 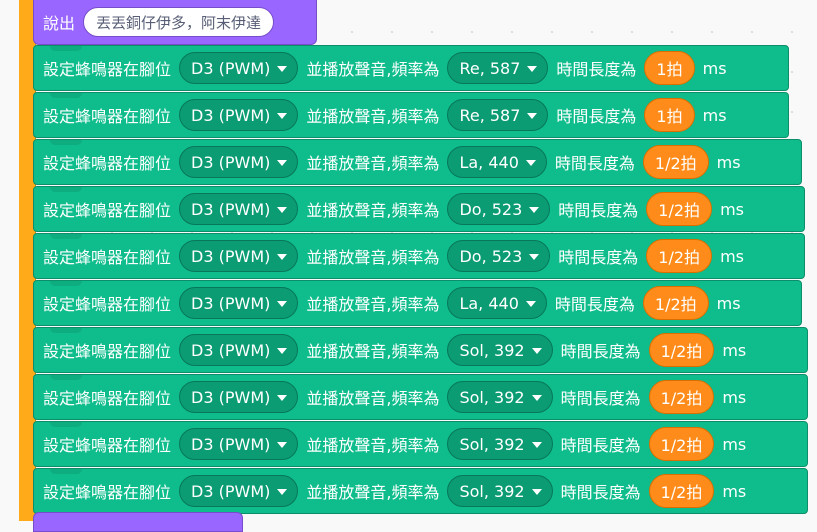 What do you see at coordinates (179, 22) in the screenshot?
I see `say-message-input: 丟丟銅仔伊多，阿末伊達` at bounding box center [179, 22].